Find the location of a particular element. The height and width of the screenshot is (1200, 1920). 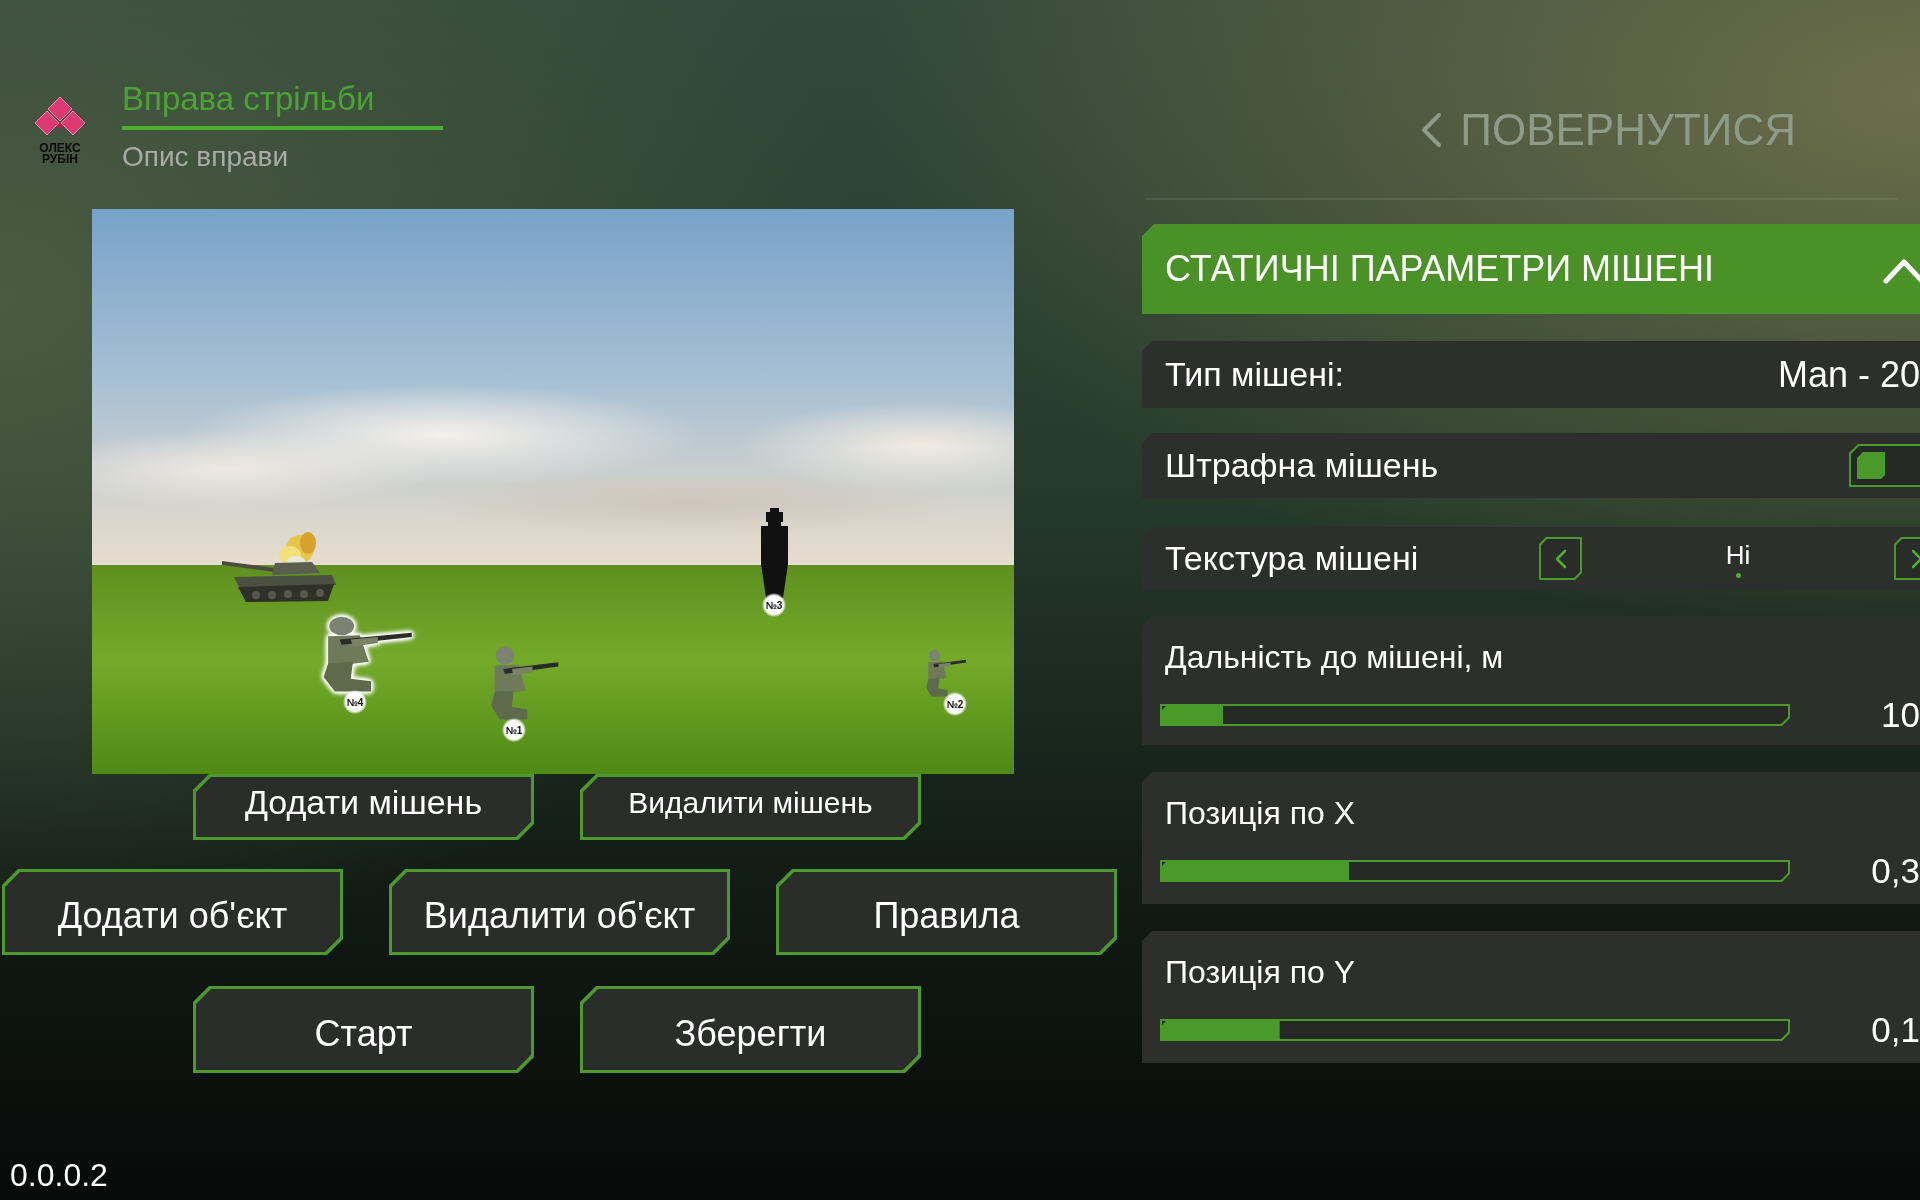

logo-text: ОЛЕКС РУБІН is located at coordinates (60, 154).